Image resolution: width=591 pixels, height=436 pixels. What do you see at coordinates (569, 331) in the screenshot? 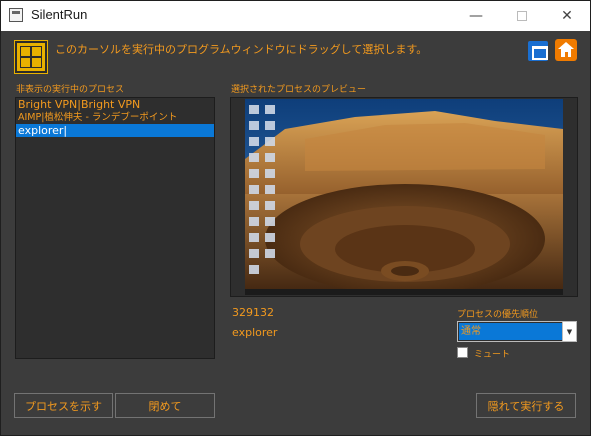
I see `chevron-down-icon: ▼` at bounding box center [569, 331].